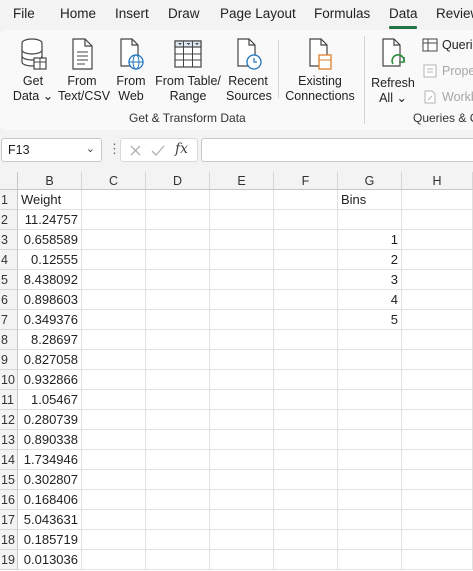  Describe the element at coordinates (242, 200) in the screenshot. I see `cell-e1` at that location.